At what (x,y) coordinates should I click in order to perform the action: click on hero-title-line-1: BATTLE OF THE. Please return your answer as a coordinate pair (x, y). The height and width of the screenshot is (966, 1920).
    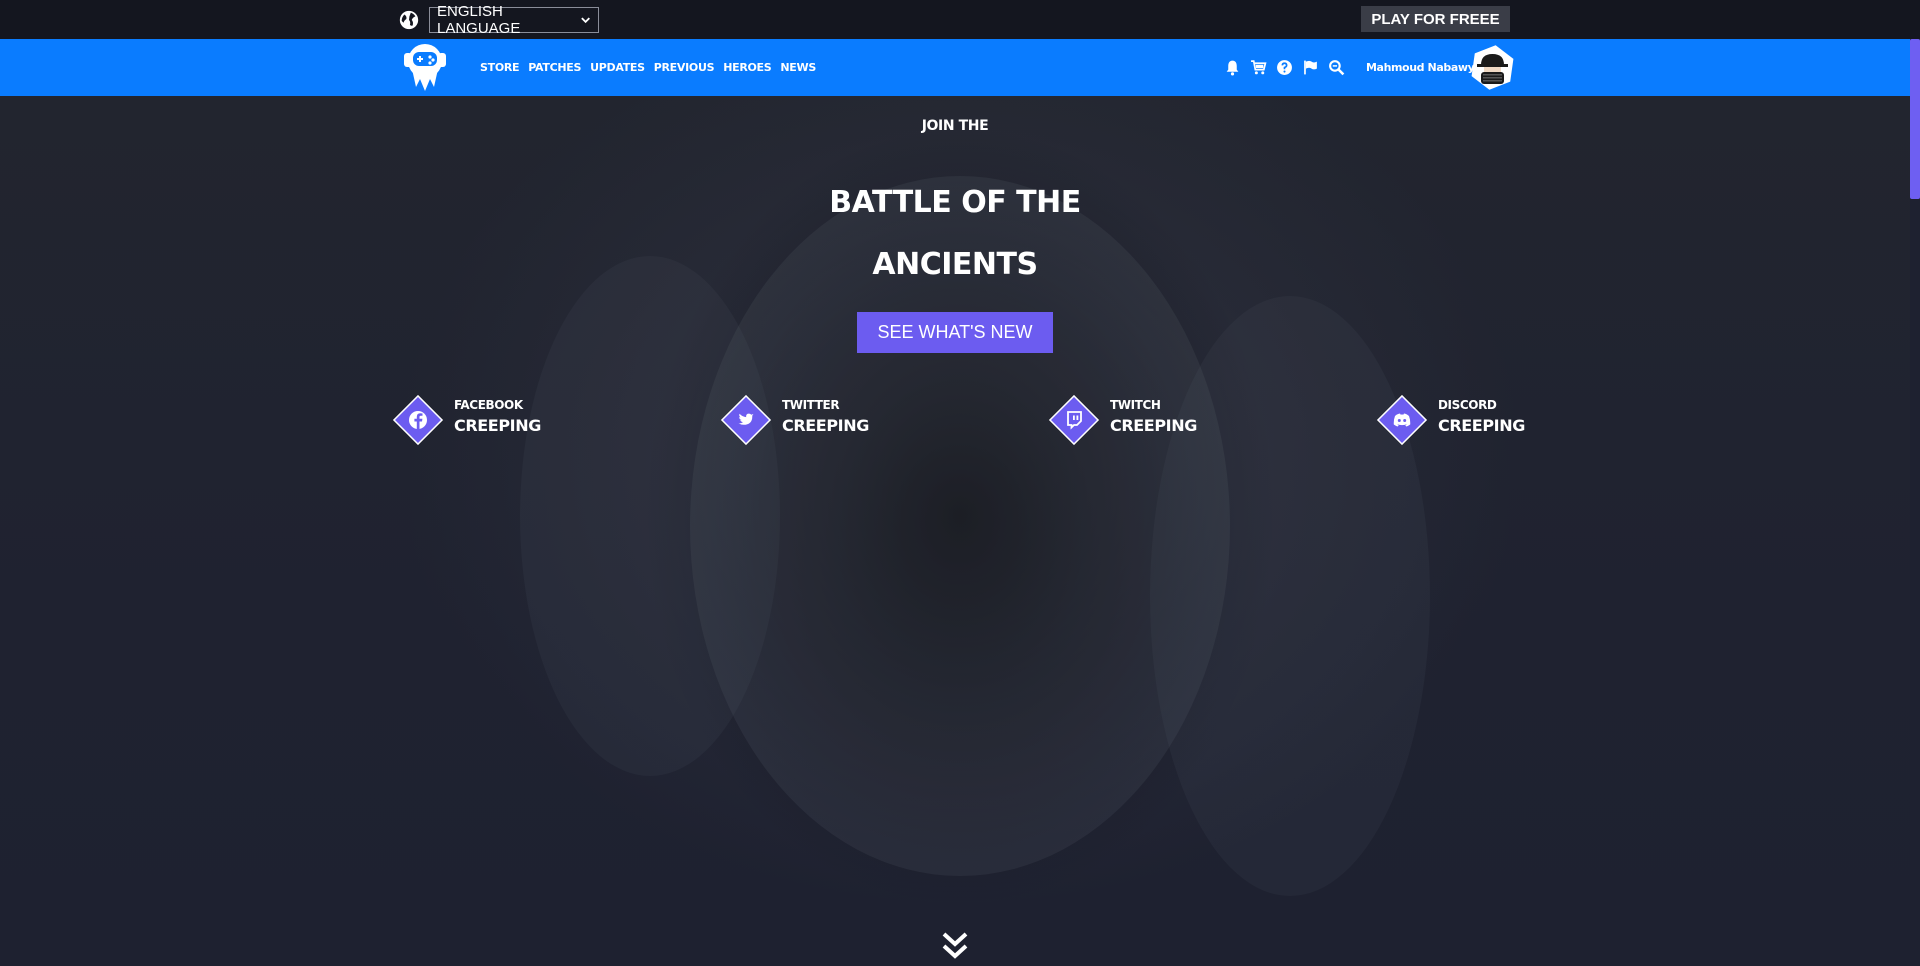
    Looking at the image, I should click on (955, 202).